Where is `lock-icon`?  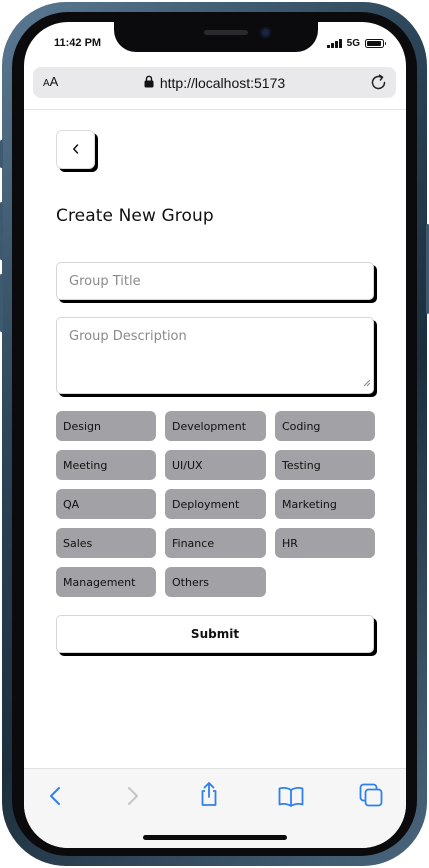
lock-icon is located at coordinates (149, 82).